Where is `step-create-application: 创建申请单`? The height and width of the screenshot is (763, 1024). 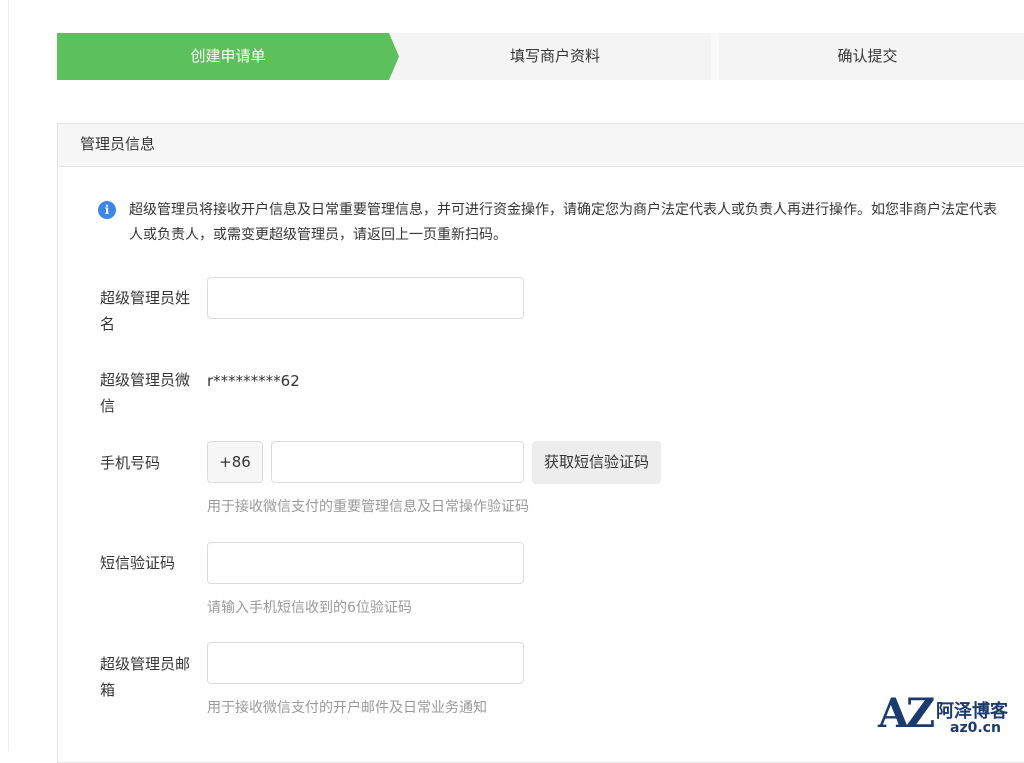 step-create-application: 创建申请单 is located at coordinates (228, 56).